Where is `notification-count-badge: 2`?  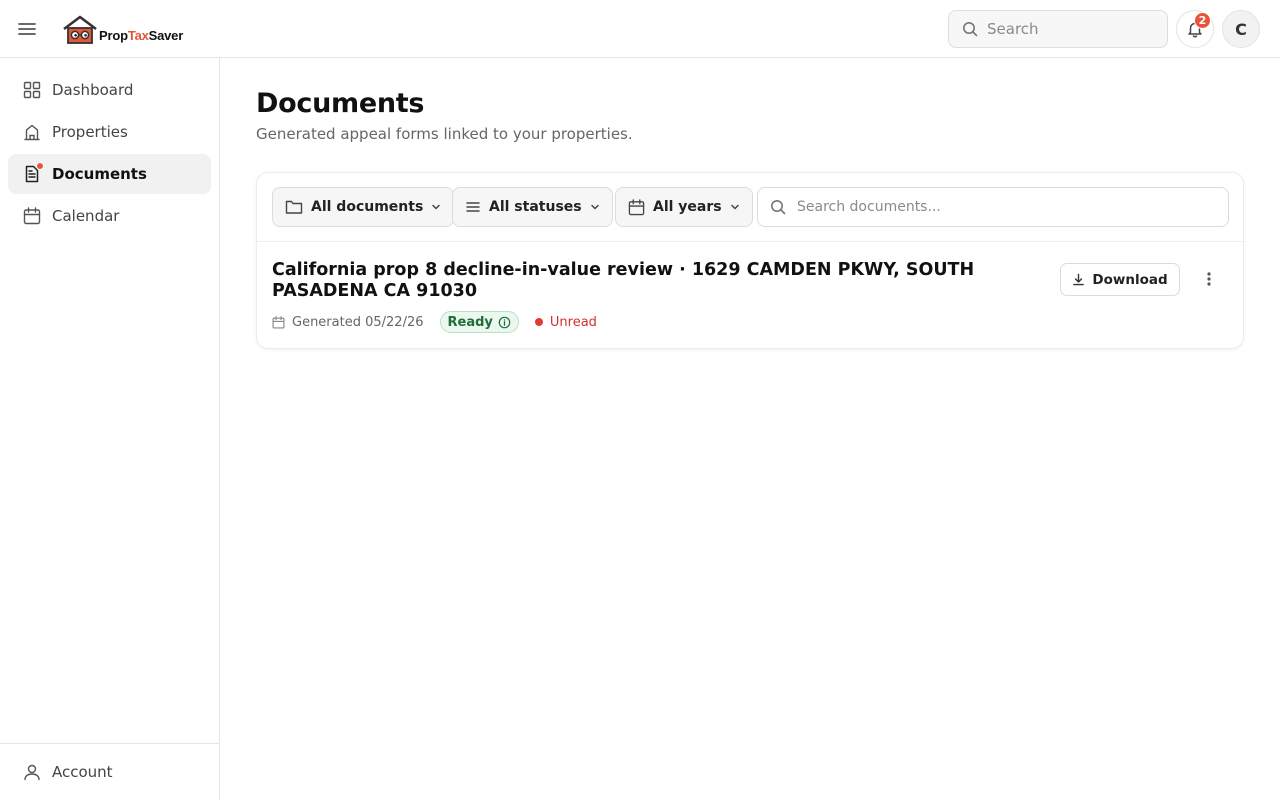 notification-count-badge: 2 is located at coordinates (1202, 20).